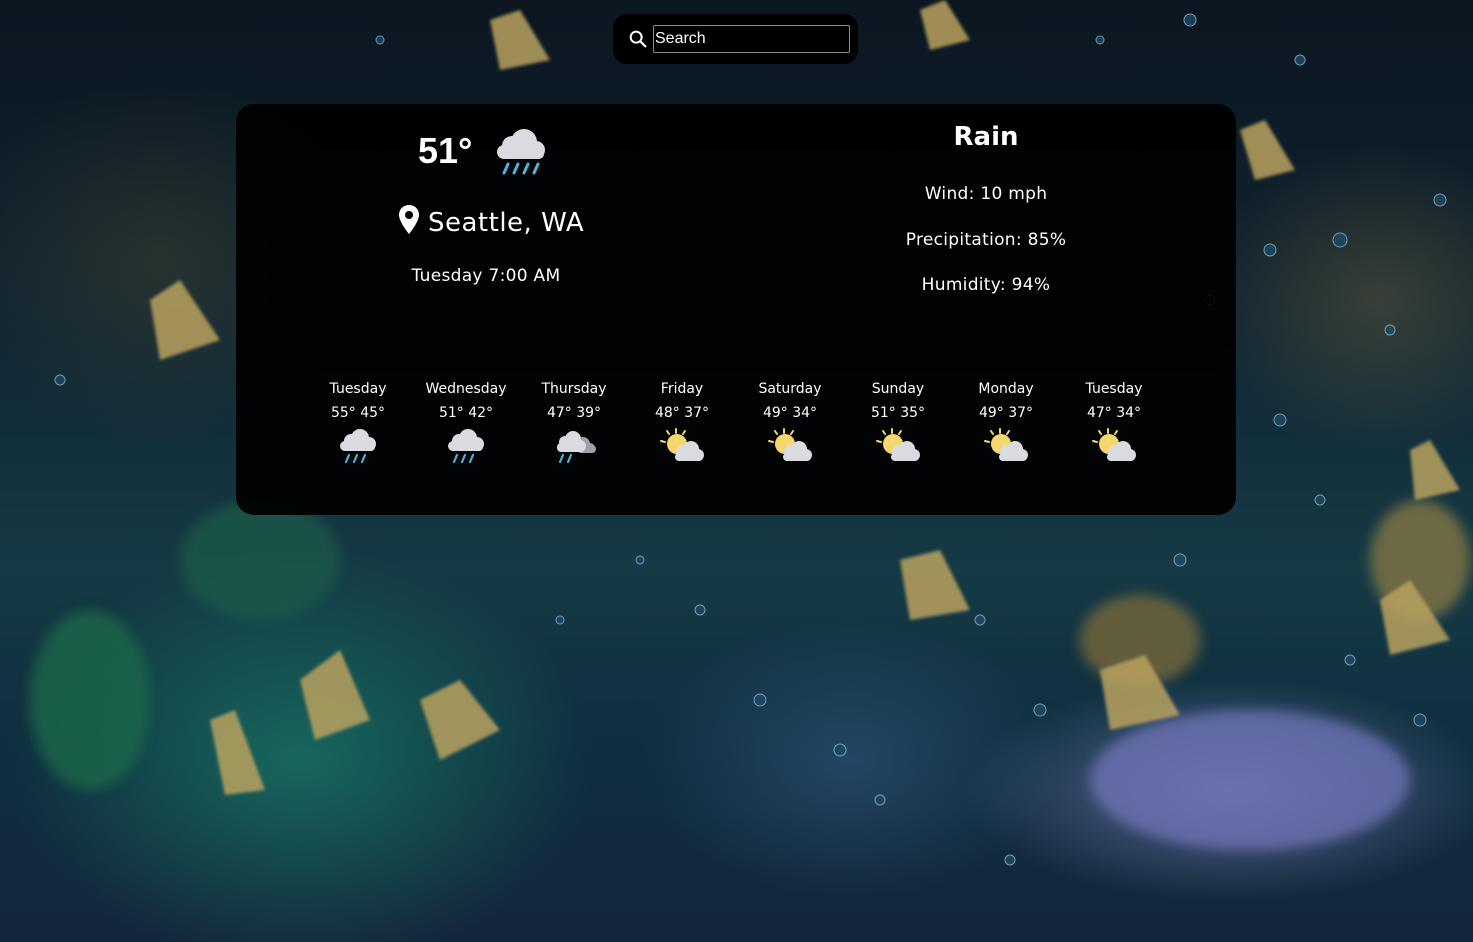 The height and width of the screenshot is (942, 1473). Describe the element at coordinates (574, 413) in the screenshot. I see `forecast-temps: 47° 39°` at that location.